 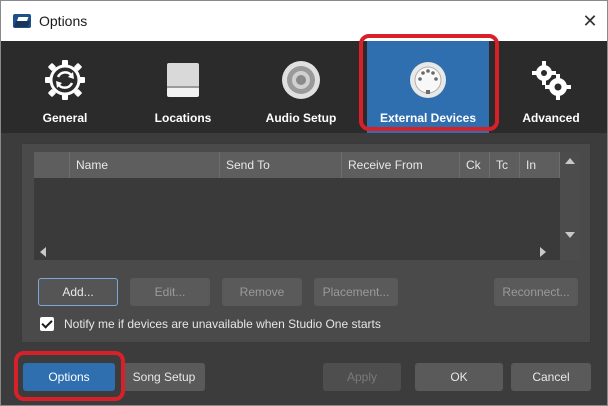 I want to click on ok-button: OK, so click(x=459, y=377).